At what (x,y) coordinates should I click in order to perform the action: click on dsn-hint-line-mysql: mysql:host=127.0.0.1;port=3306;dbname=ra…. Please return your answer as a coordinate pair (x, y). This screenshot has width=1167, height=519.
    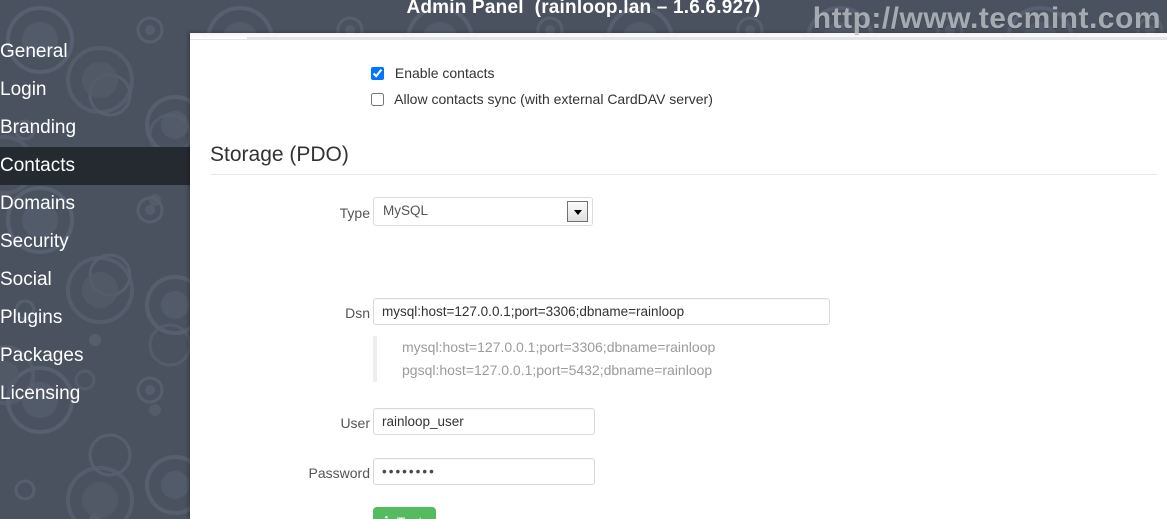
    Looking at the image, I should click on (559, 347).